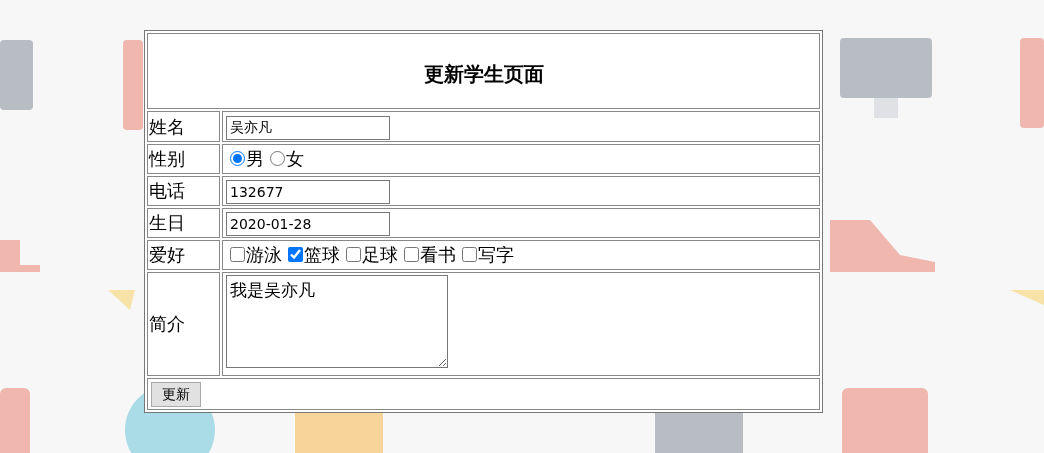 This screenshot has width=1044, height=453. I want to click on input-field: 132677, so click(308, 192).